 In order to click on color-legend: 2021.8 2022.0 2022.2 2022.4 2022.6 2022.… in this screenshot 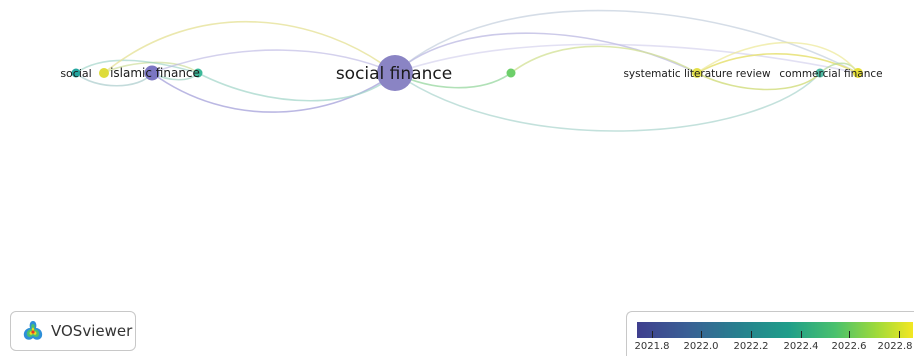, I will do `click(770, 333)`.